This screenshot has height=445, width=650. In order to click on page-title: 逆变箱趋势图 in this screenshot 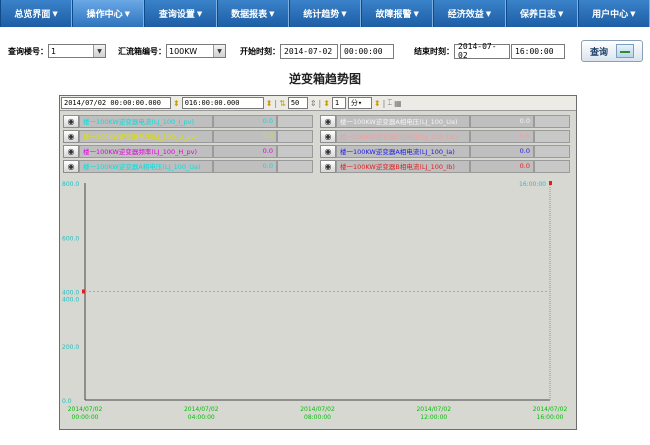, I will do `click(324, 79)`.